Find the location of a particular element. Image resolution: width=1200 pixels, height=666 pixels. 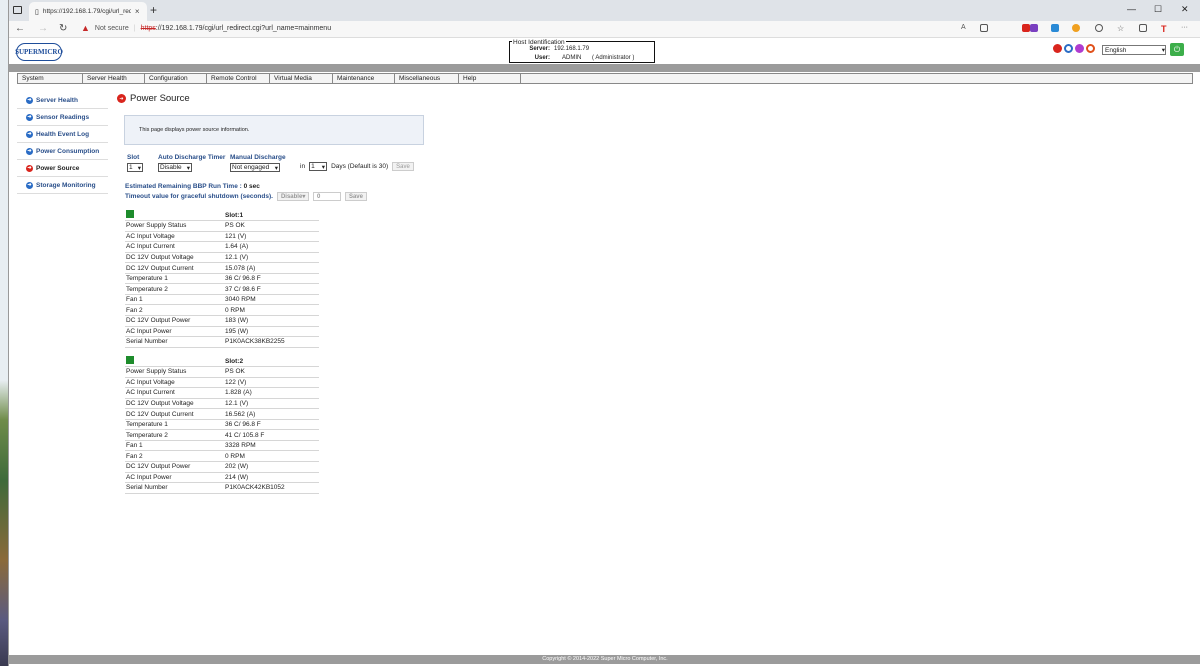

host-legend: Host Identification is located at coordinates (539, 42).